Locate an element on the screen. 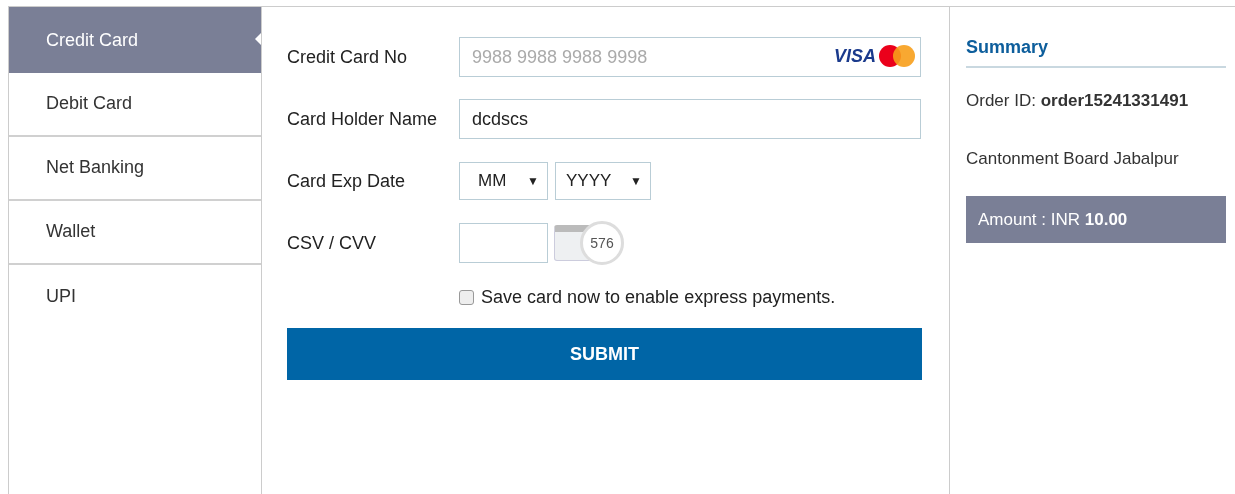 The width and height of the screenshot is (1235, 494). year-select: YYYY ▼ is located at coordinates (603, 181).